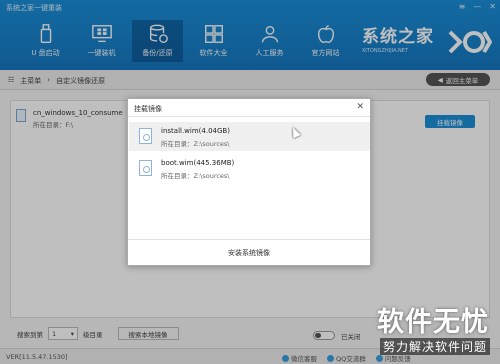 This screenshot has height=364, width=500. Describe the element at coordinates (249, 108) in the screenshot. I see `dialog-header: 挂载镜像 ✕` at that location.